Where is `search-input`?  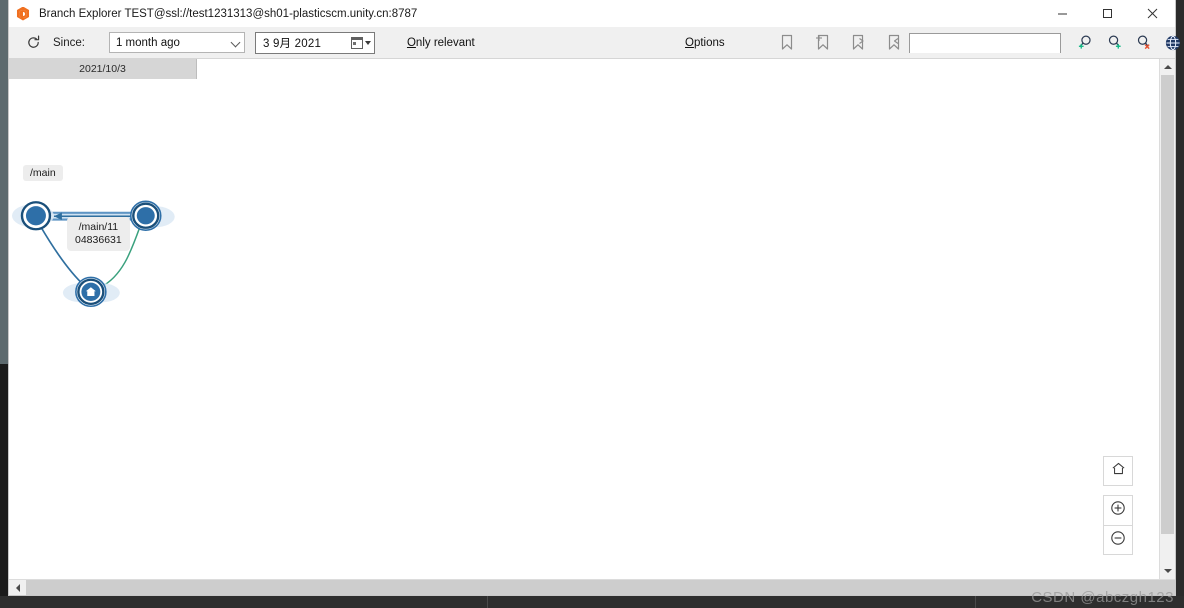
search-input is located at coordinates (985, 43).